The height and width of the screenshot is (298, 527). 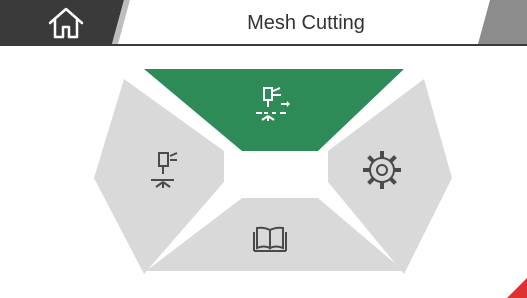 I want to click on center-hub, so click(x=280, y=166).